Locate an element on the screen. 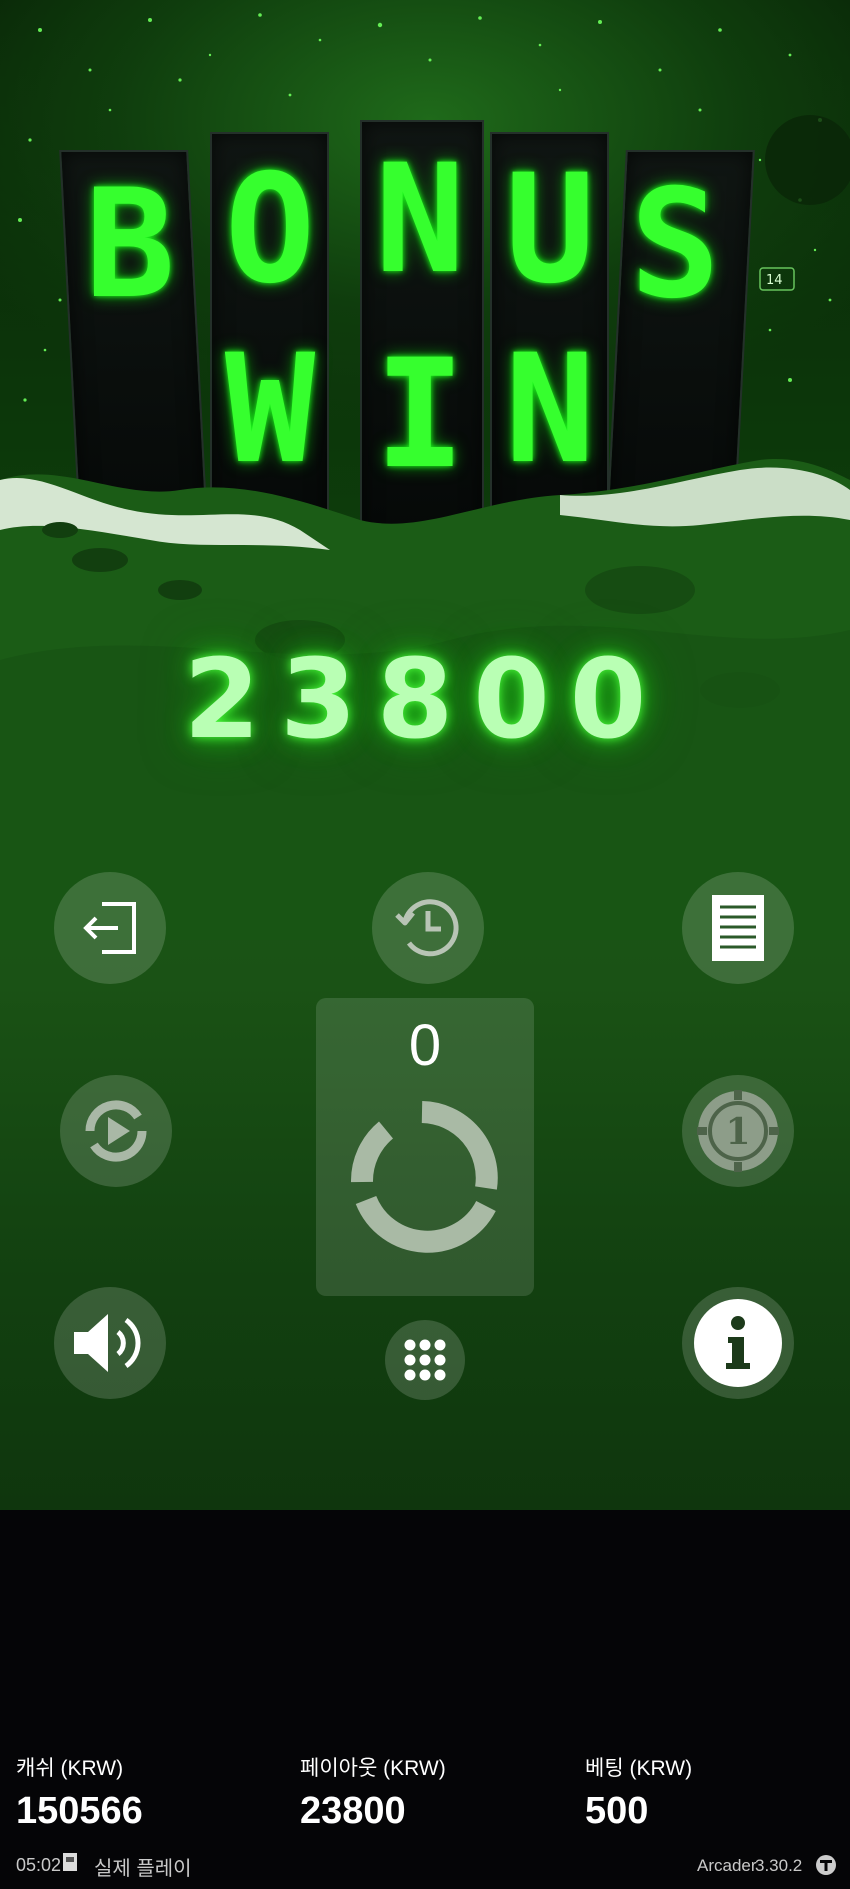 Image resolution: width=850 pixels, height=1889 pixels. cash-value: 150566 is located at coordinates (79, 1811).